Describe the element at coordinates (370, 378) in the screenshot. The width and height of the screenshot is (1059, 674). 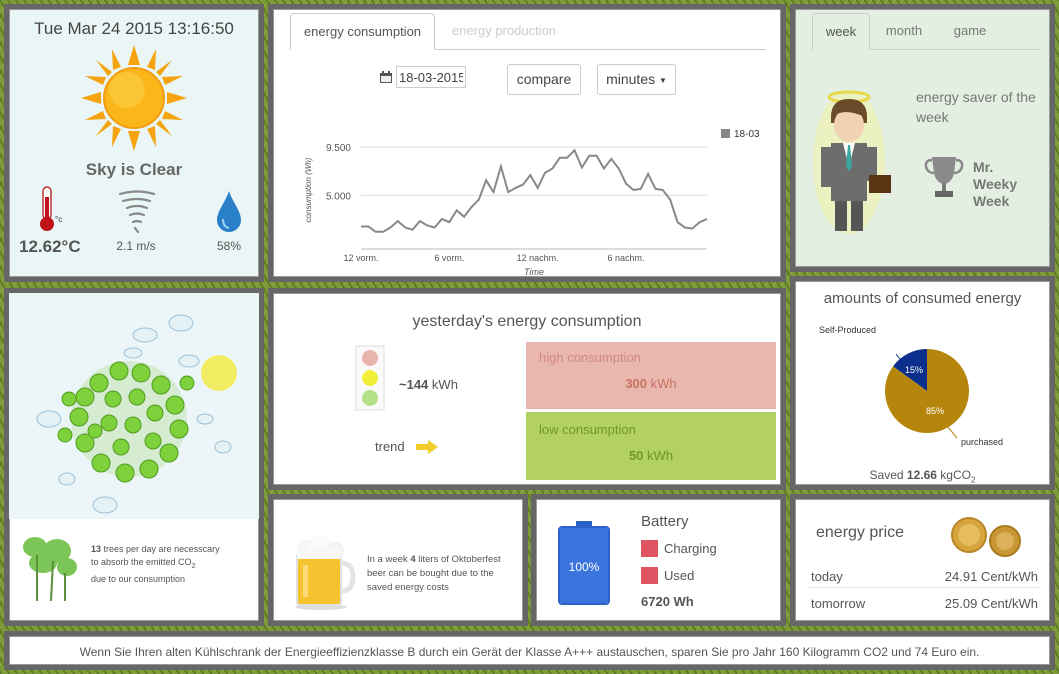
I see `traffic-light-icon` at that location.